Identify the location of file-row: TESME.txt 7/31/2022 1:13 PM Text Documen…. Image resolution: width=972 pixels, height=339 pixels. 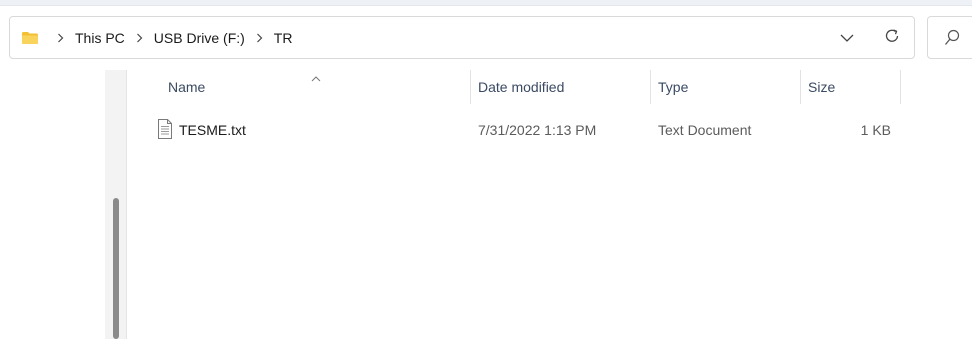
(514, 130).